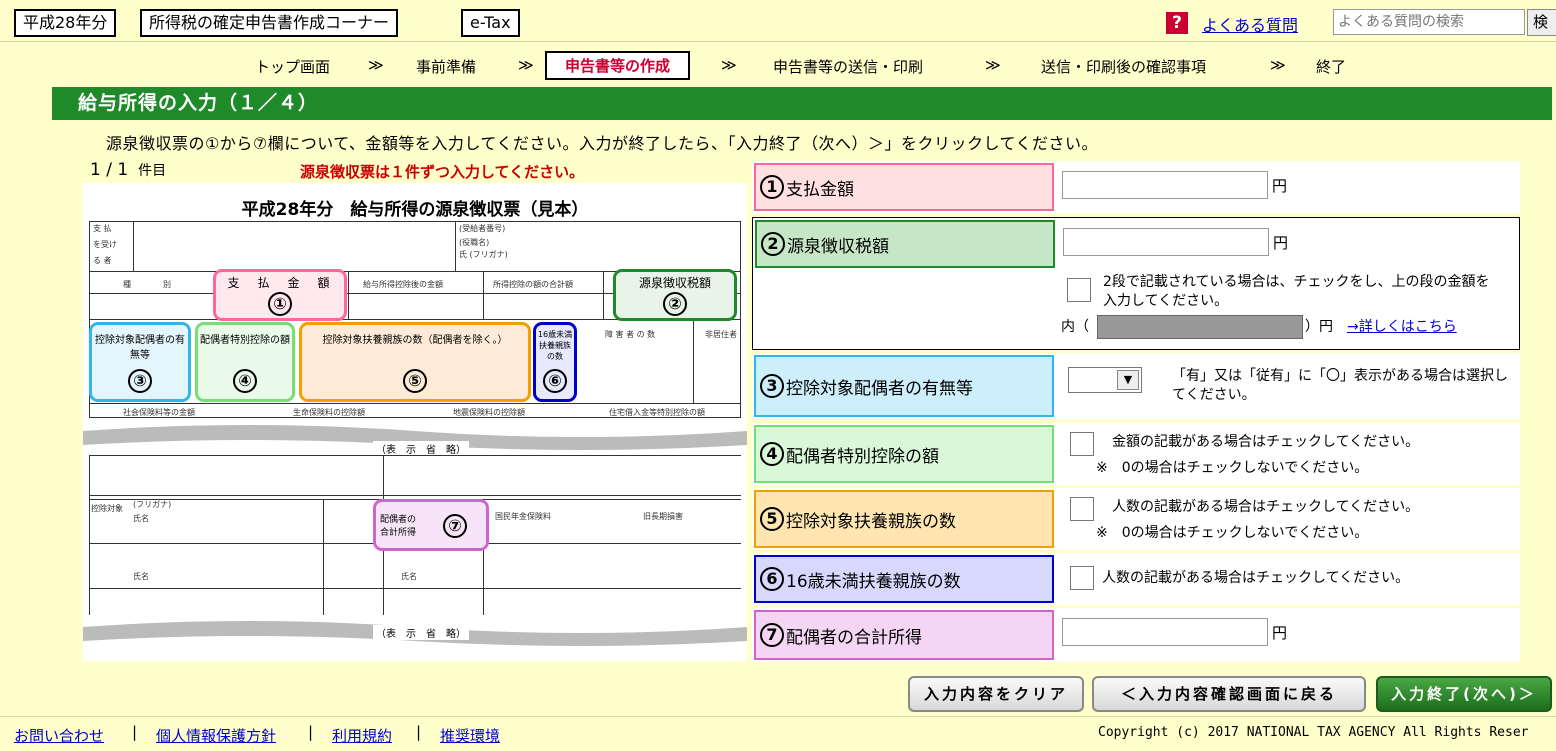  Describe the element at coordinates (838, 246) in the screenshot. I see `withholding-tax-text: 源泉徴収税額` at that location.